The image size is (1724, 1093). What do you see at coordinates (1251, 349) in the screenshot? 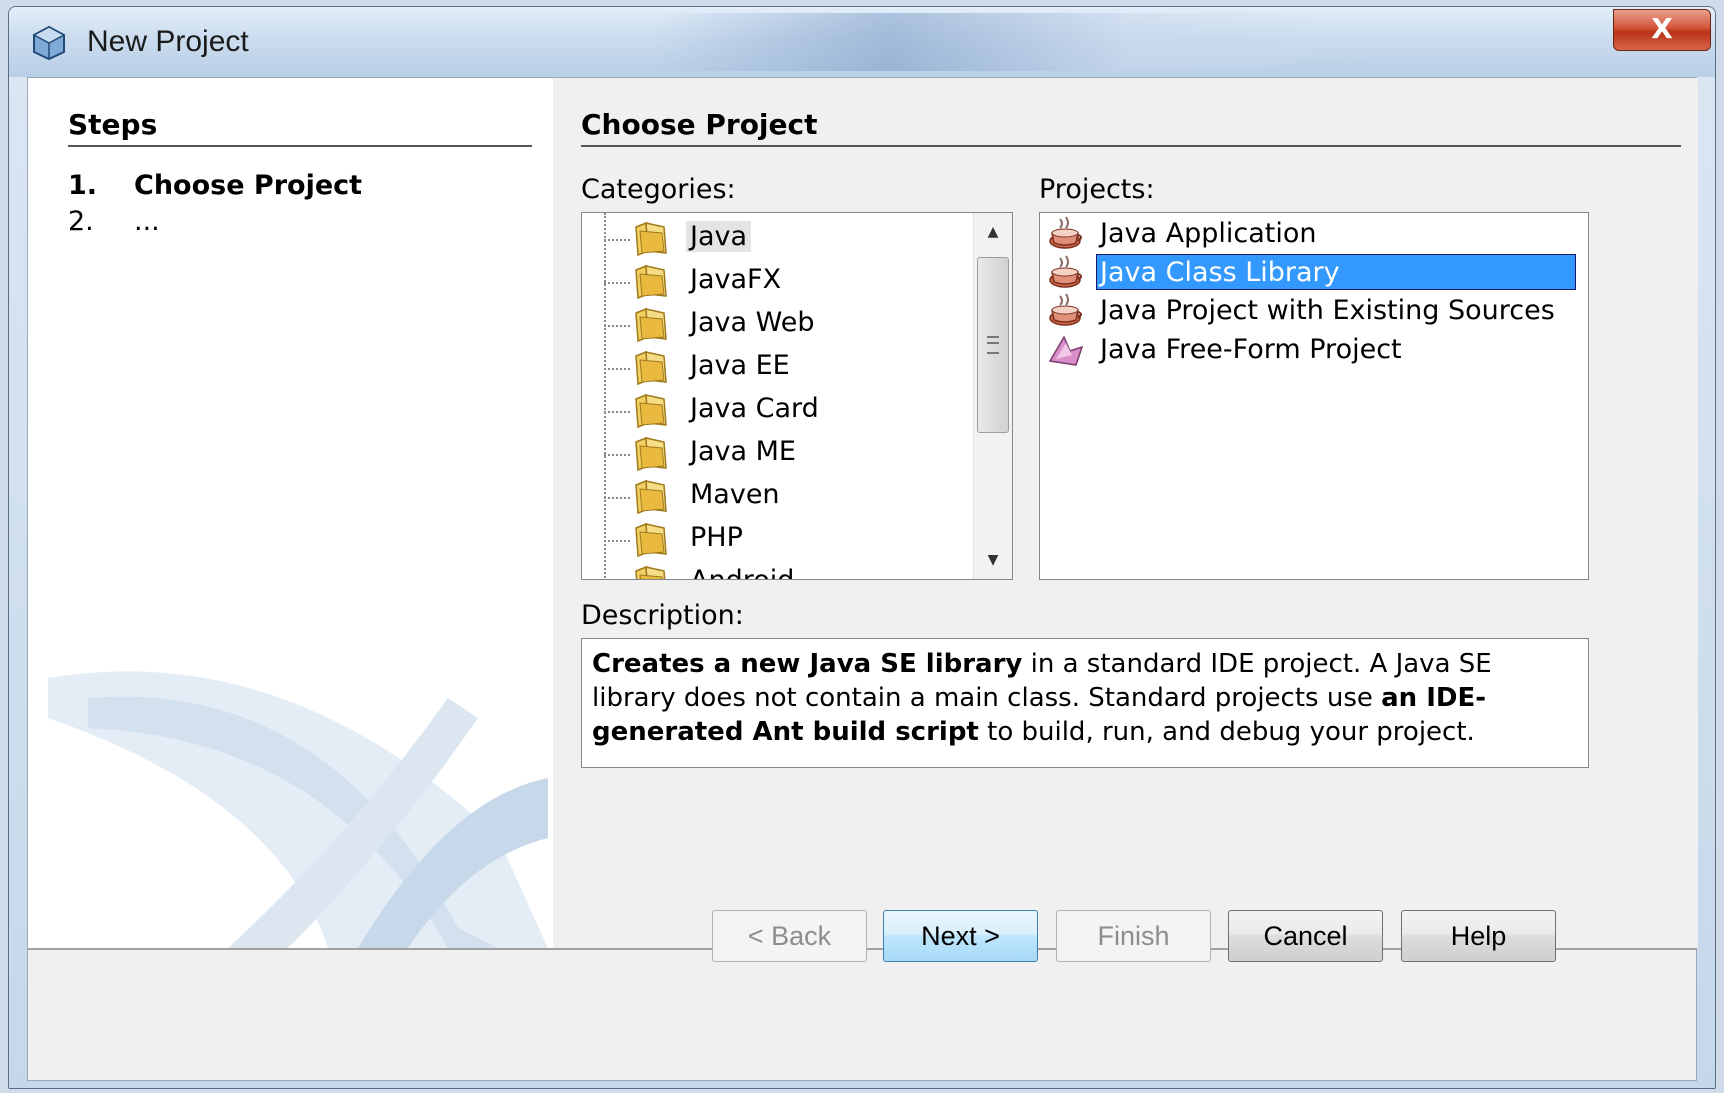
I see `project-label: Java Free-Form Project` at bounding box center [1251, 349].